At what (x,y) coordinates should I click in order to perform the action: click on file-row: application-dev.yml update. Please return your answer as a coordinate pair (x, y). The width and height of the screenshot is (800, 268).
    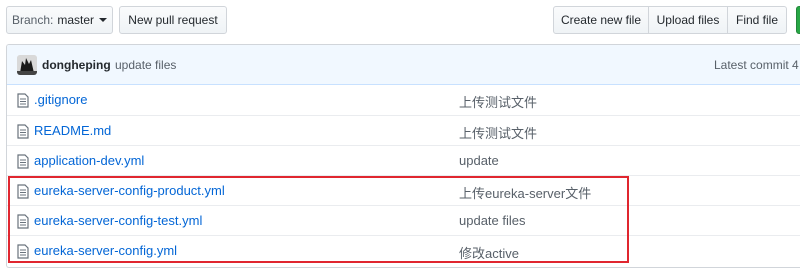
    Looking at the image, I should click on (403, 160).